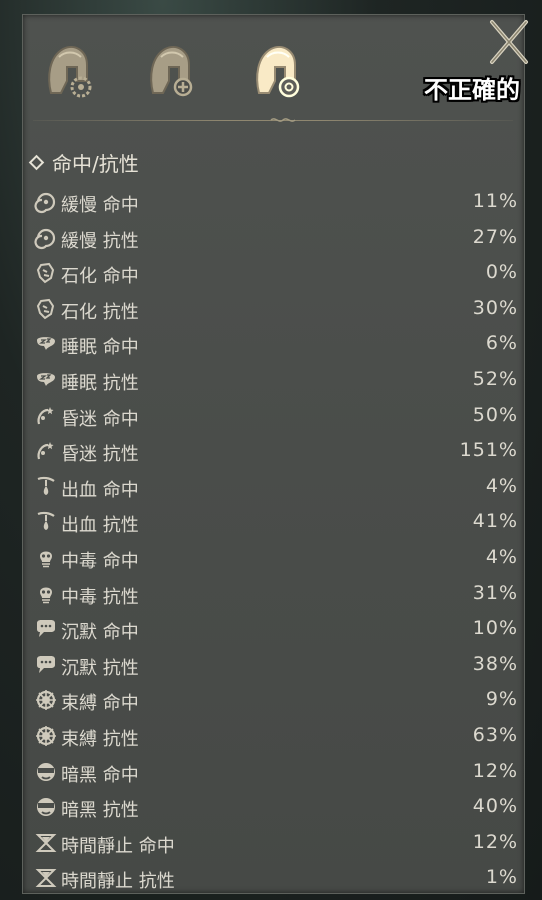  I want to click on close-button, so click(509, 42).